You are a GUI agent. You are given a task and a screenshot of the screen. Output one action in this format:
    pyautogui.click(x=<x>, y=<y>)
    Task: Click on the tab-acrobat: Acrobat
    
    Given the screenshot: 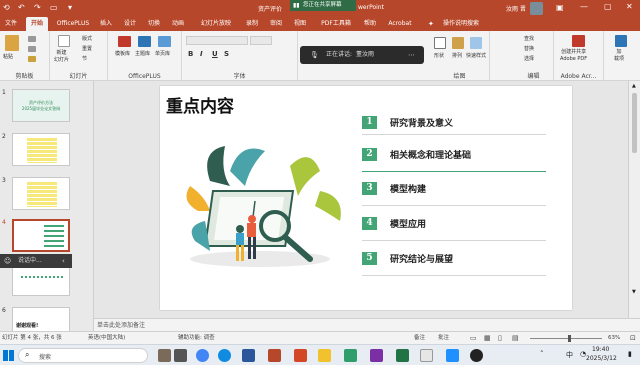 What is the action you would take?
    pyautogui.click(x=400, y=24)
    